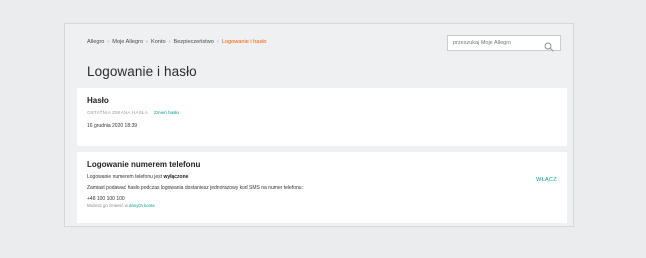 This screenshot has width=646, height=258. I want to click on phone-change-hint-text: Możesz go zmienić w, so click(107, 205).